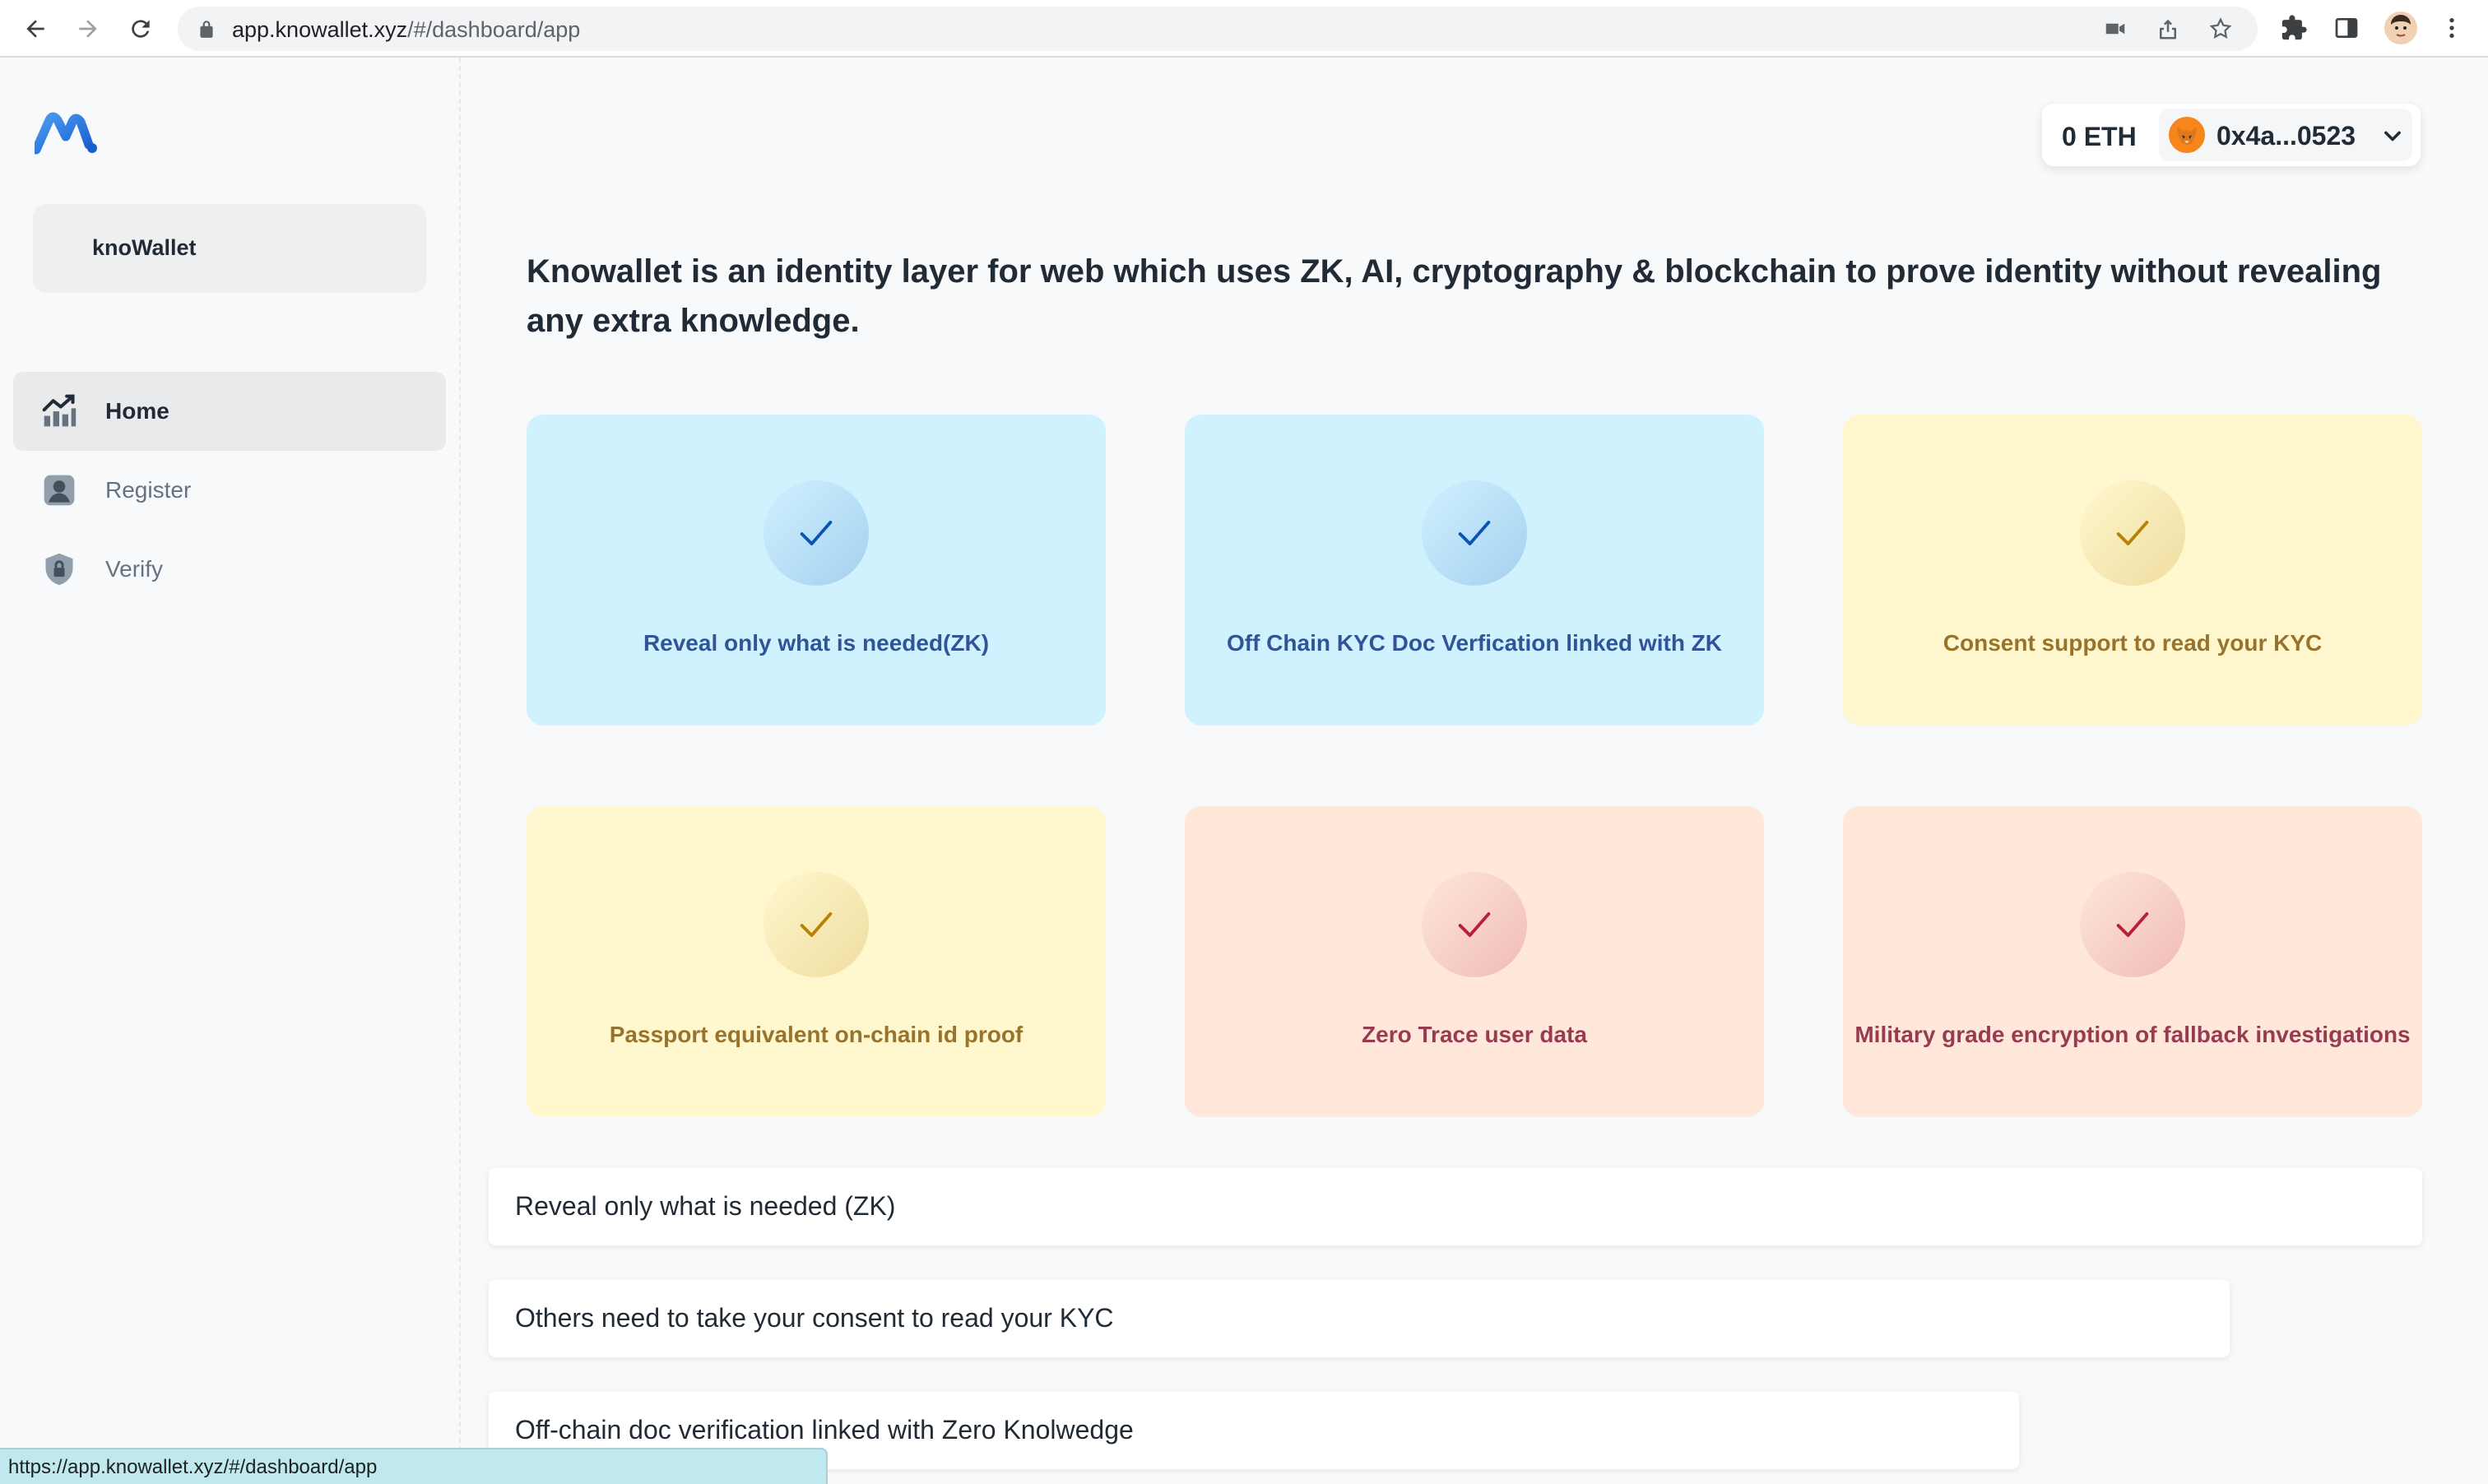 The width and height of the screenshot is (2488, 1484). What do you see at coordinates (59, 569) in the screenshot?
I see `shield-lock-icon` at bounding box center [59, 569].